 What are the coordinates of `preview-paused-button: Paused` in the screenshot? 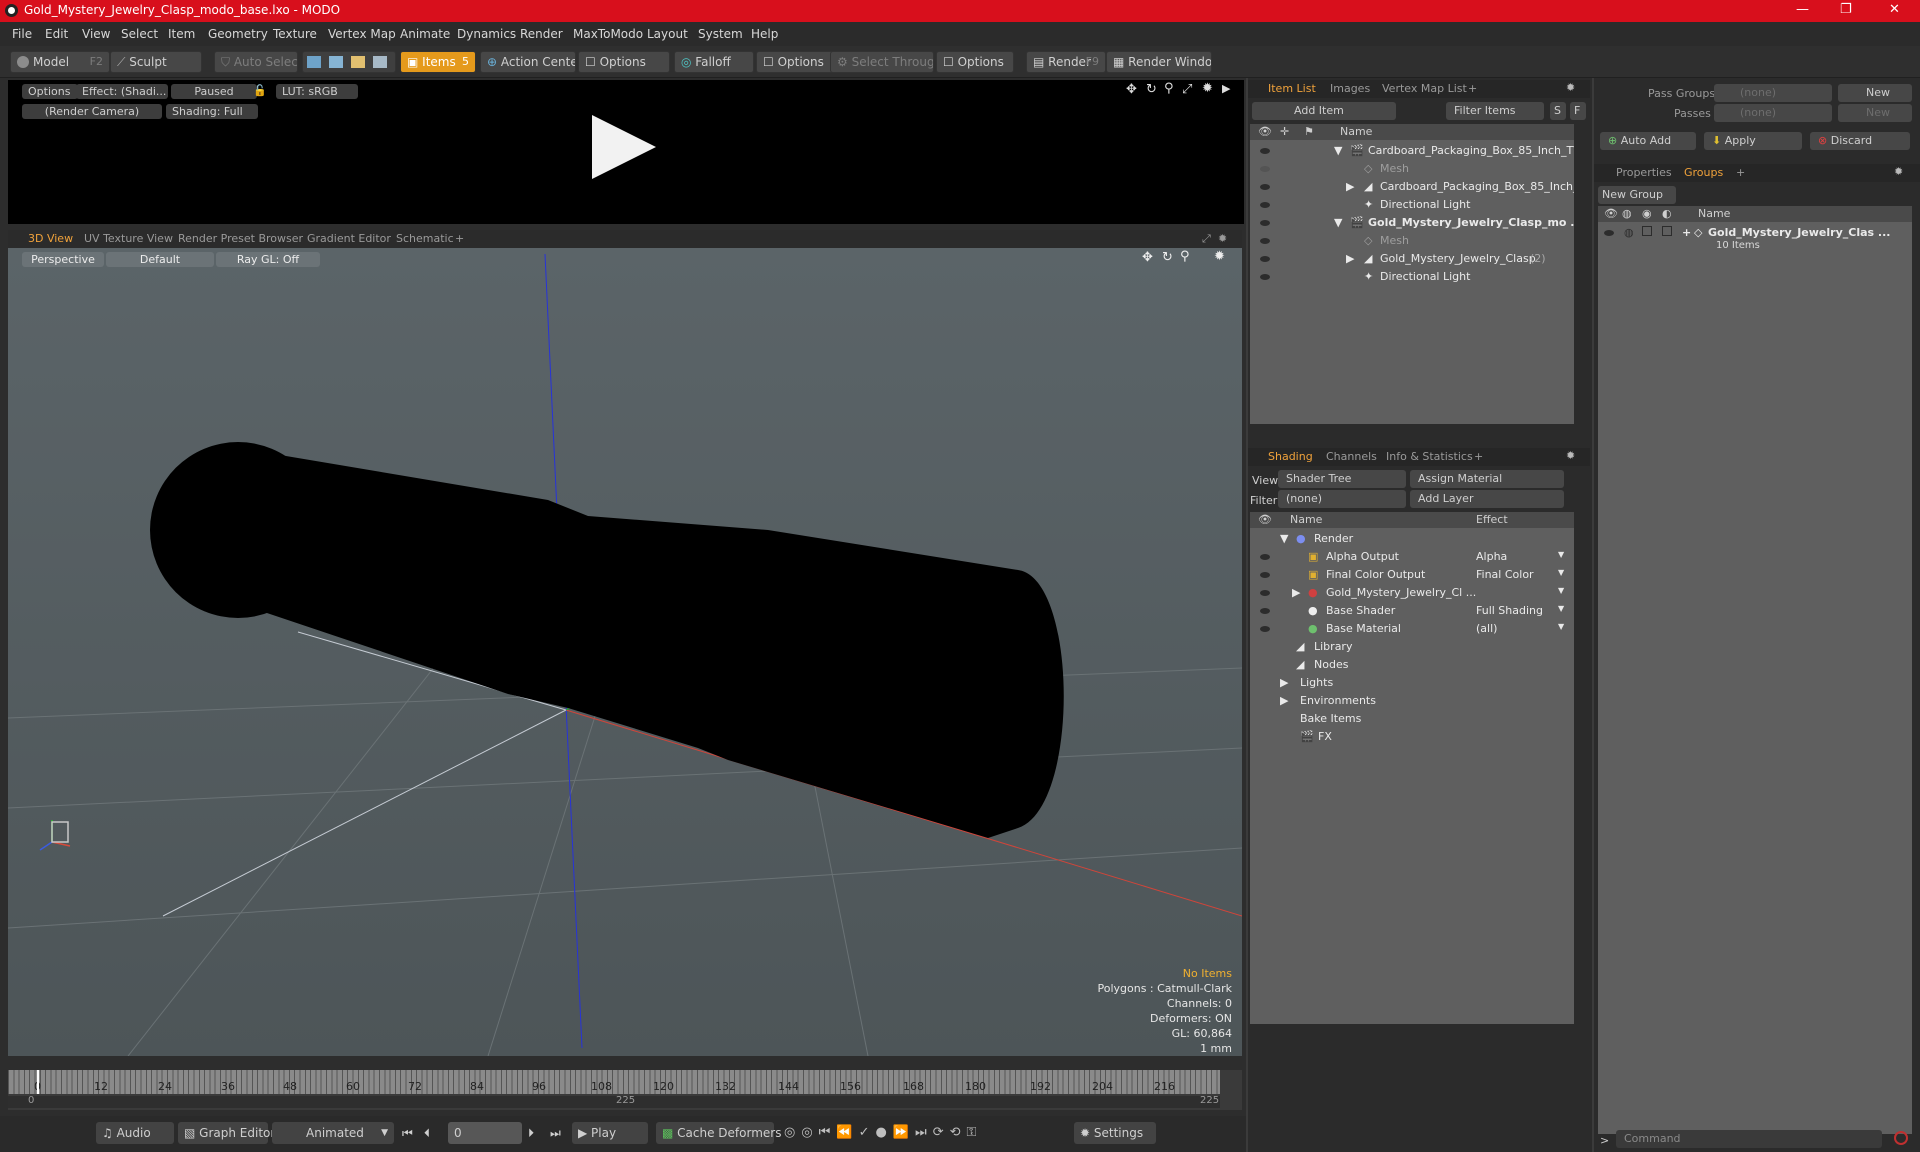 It's located at (214, 91).